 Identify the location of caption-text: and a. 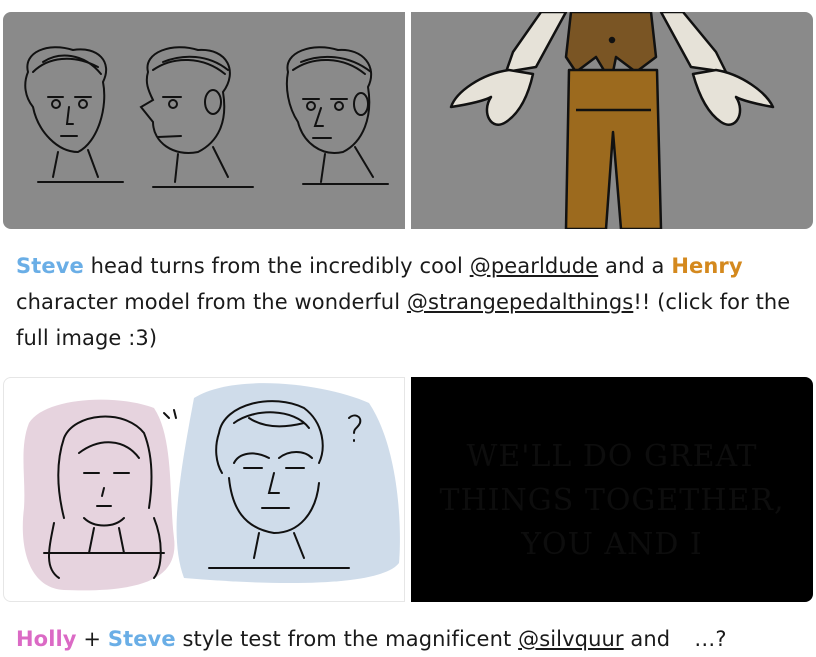
(635, 266).